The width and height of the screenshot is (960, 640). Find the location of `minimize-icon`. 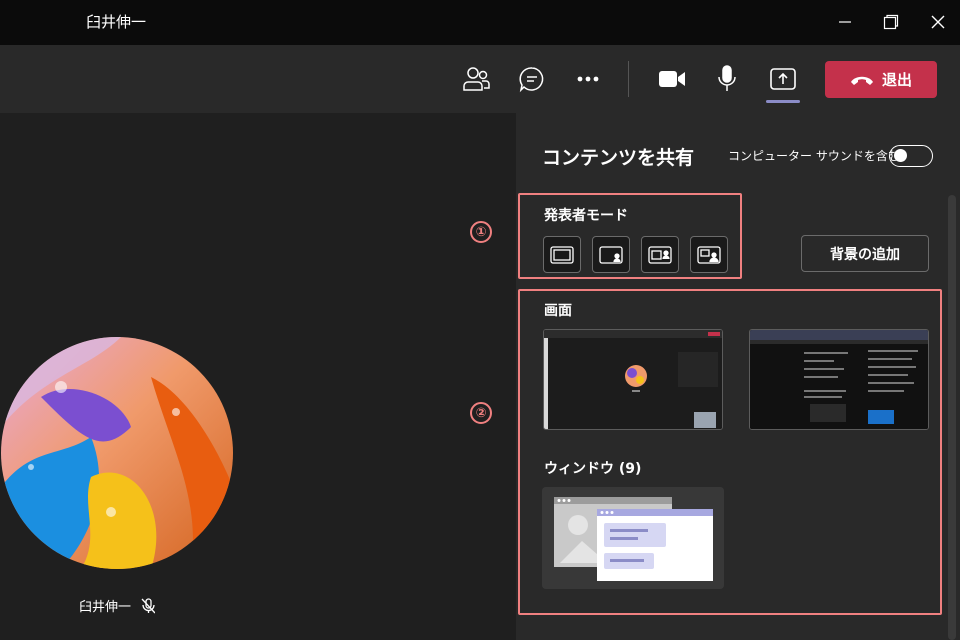

minimize-icon is located at coordinates (845, 22).